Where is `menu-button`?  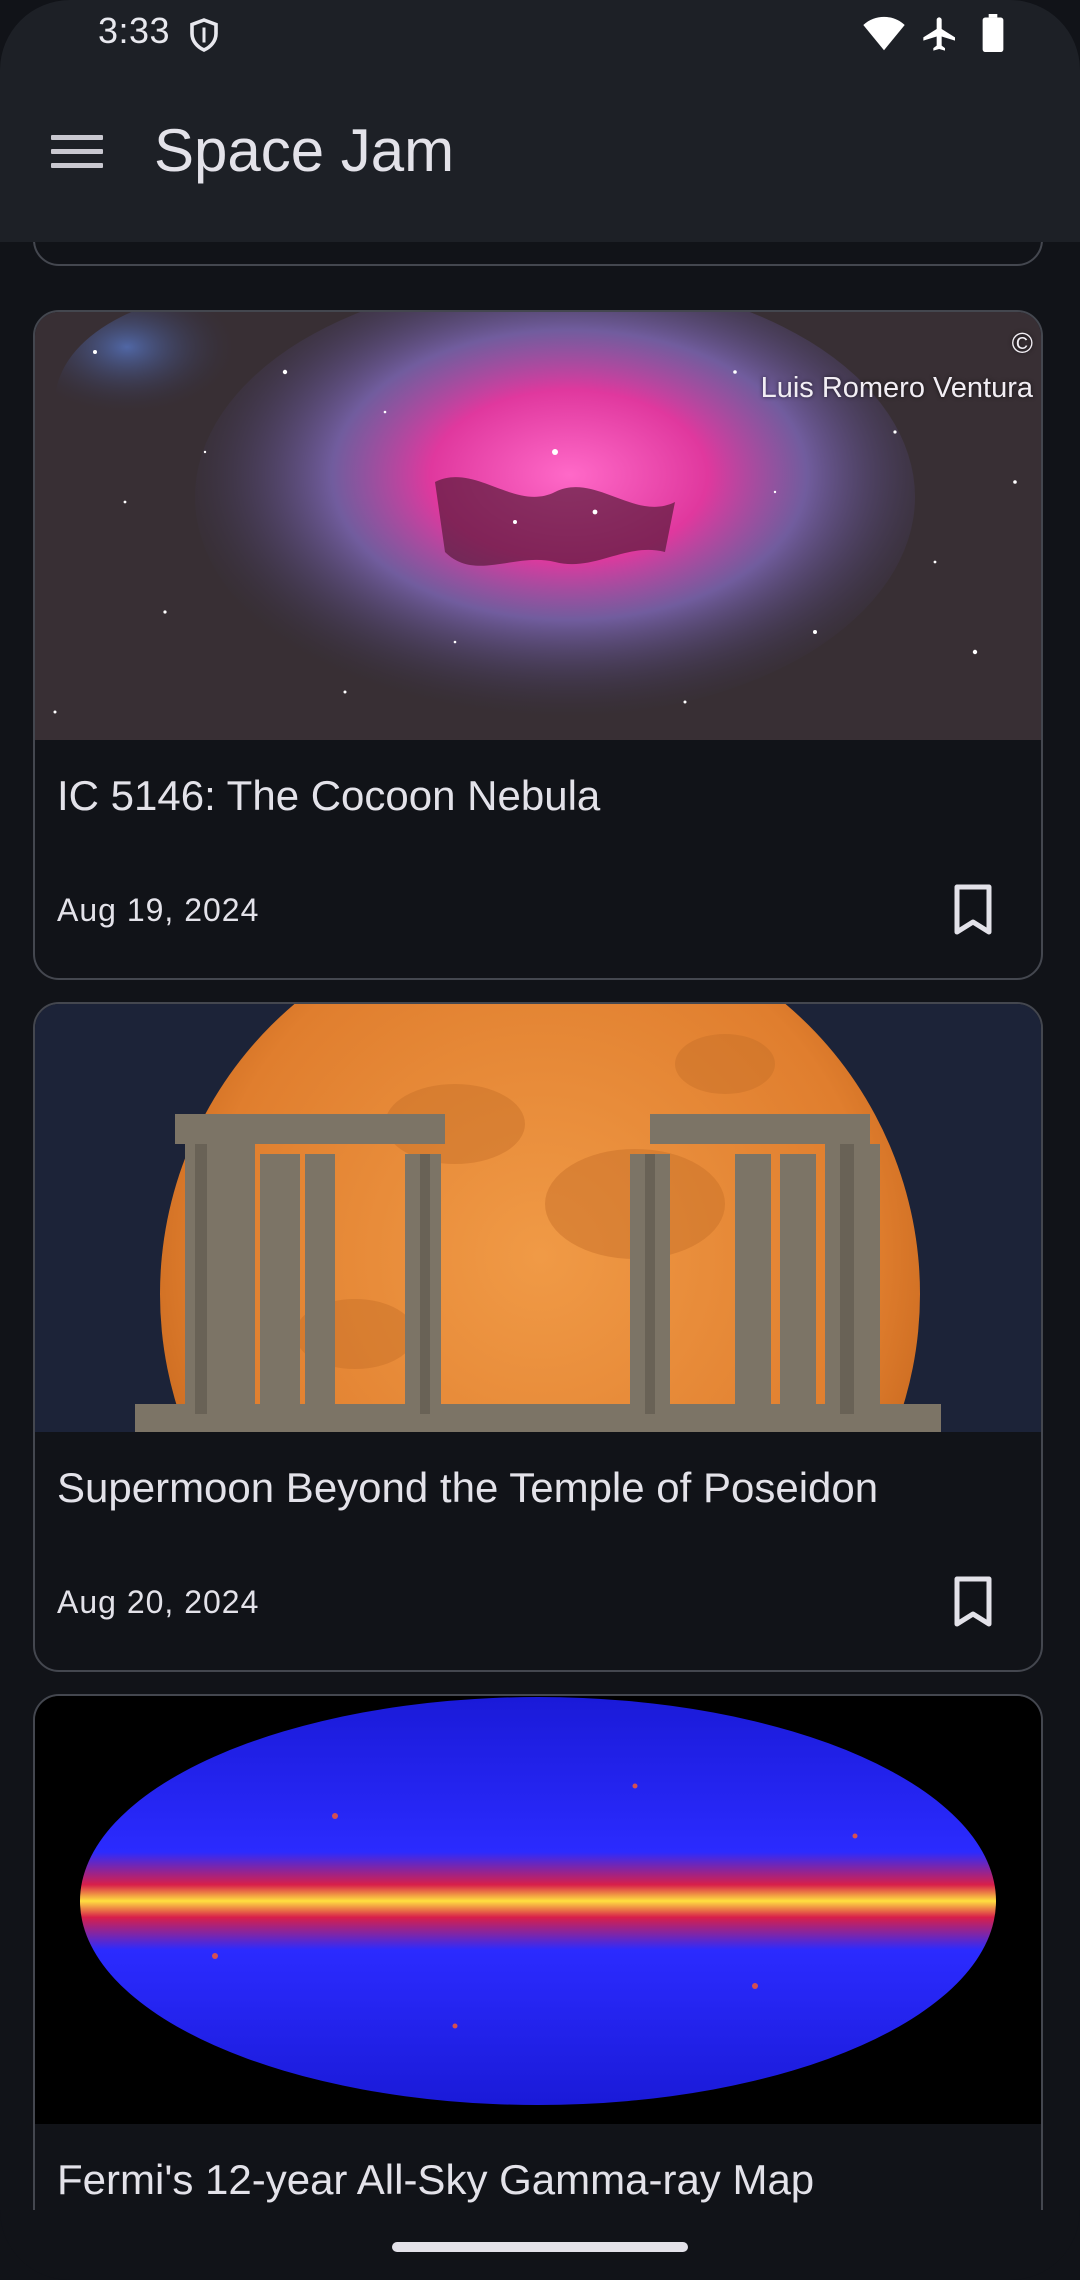 menu-button is located at coordinates (77, 151).